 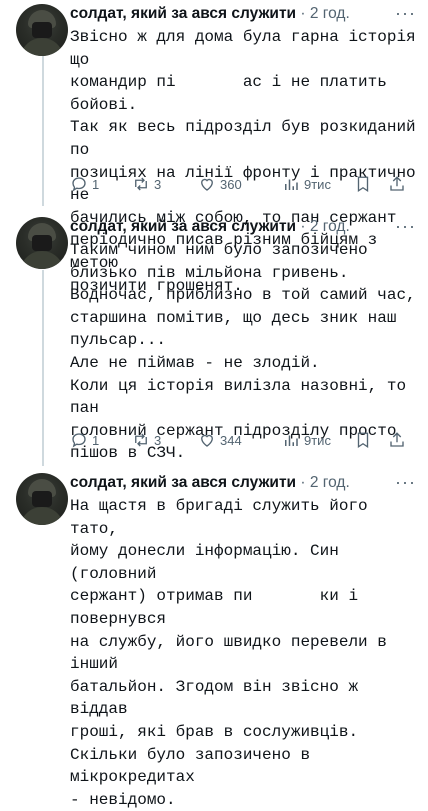 What do you see at coordinates (231, 184) in the screenshot?
I see `like-count: 360` at bounding box center [231, 184].